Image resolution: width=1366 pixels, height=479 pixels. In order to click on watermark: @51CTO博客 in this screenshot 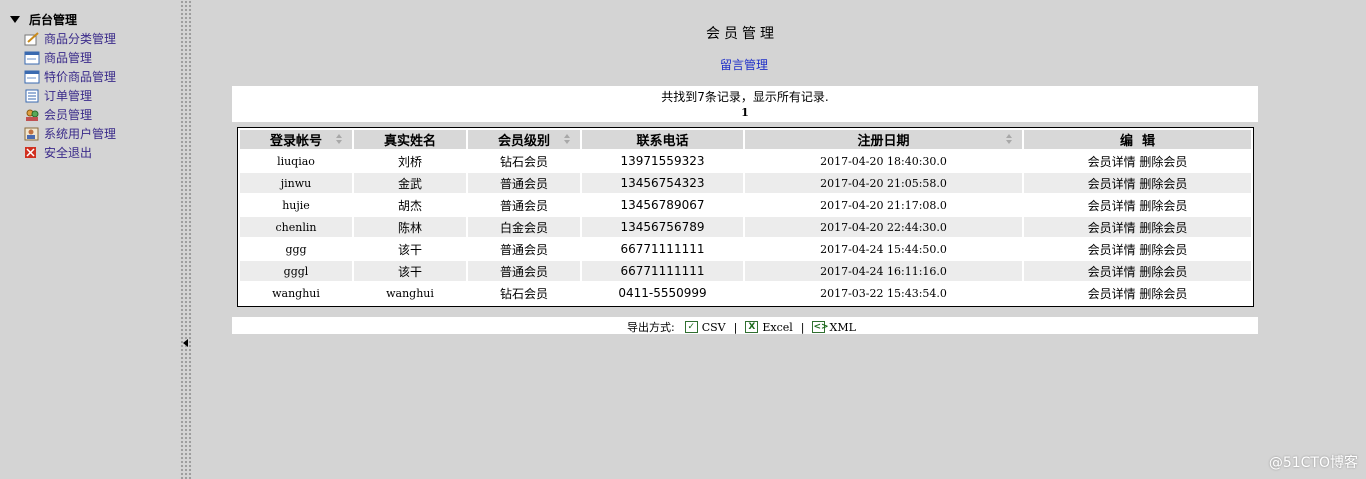, I will do `click(1313, 463)`.